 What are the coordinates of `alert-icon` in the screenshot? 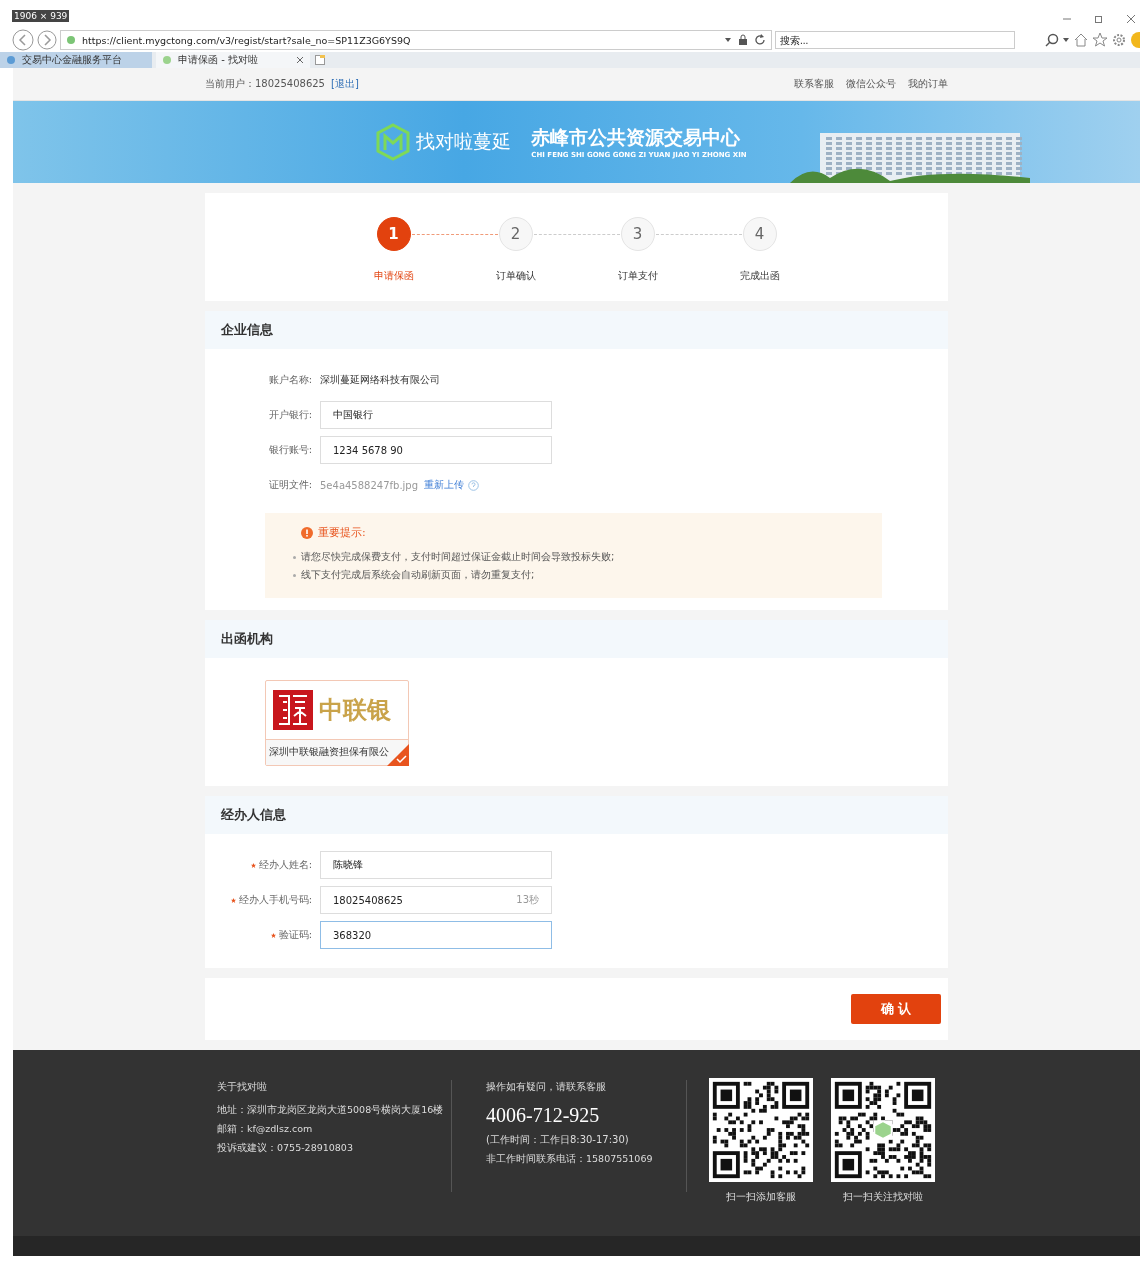 It's located at (307, 532).